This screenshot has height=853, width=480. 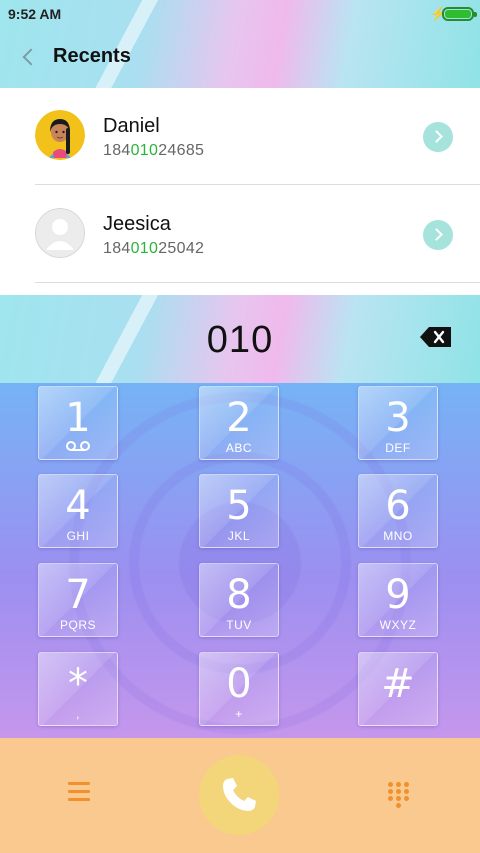 I want to click on key-2: 2 ABC, so click(x=239, y=423).